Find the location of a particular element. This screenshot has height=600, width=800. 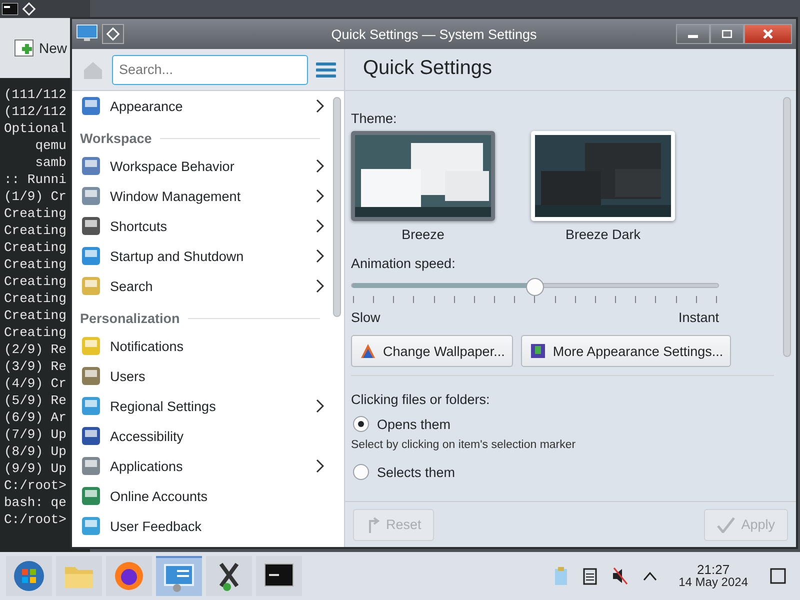

section-heading: Personalization is located at coordinates (205, 316).